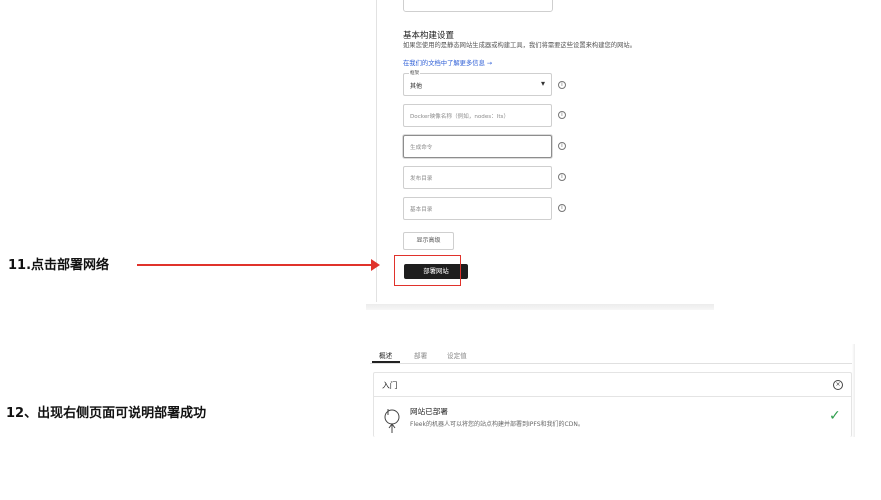 The image size is (881, 500). What do you see at coordinates (421, 179) in the screenshot?
I see `publish-directory-placeholder: 发布目录` at bounding box center [421, 179].